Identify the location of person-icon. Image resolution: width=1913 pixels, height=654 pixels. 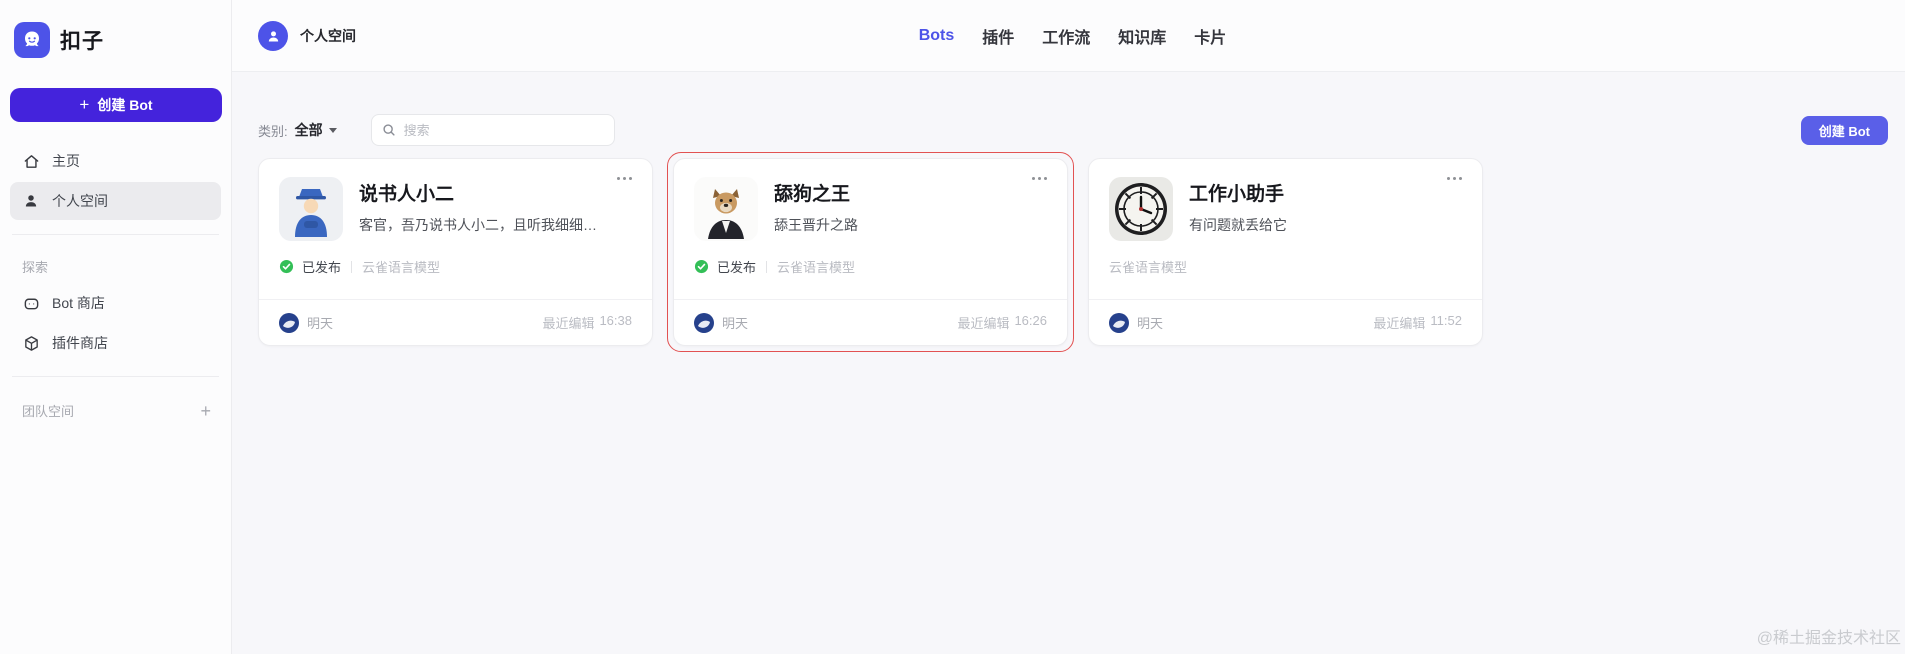
(31, 201).